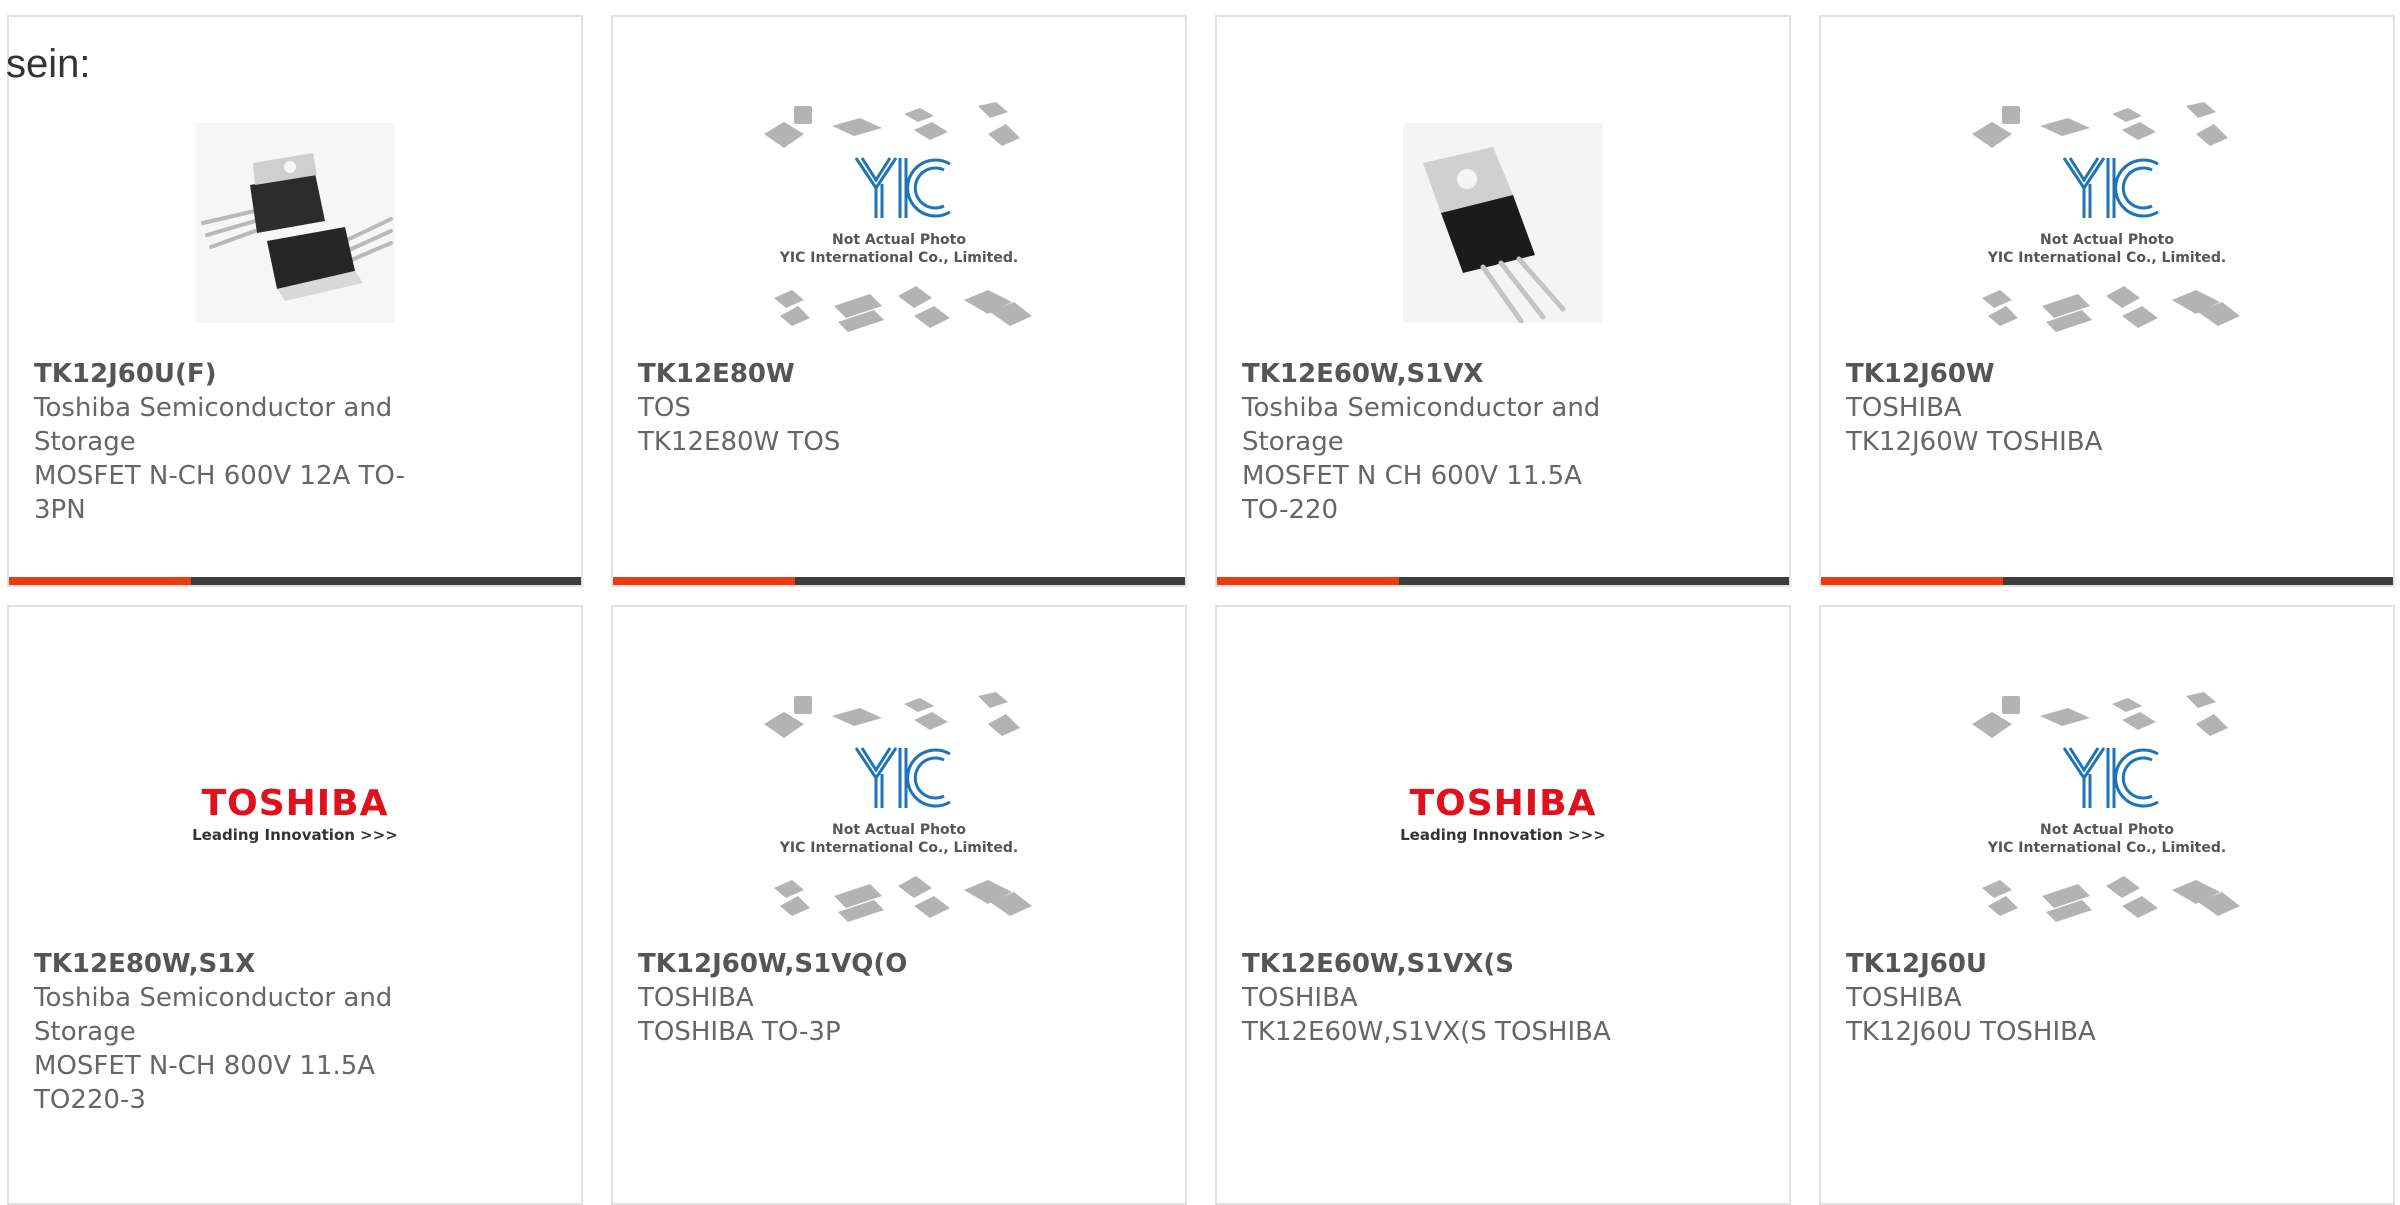 This screenshot has width=2400, height=1205. I want to click on to220-photo, so click(1503, 223).